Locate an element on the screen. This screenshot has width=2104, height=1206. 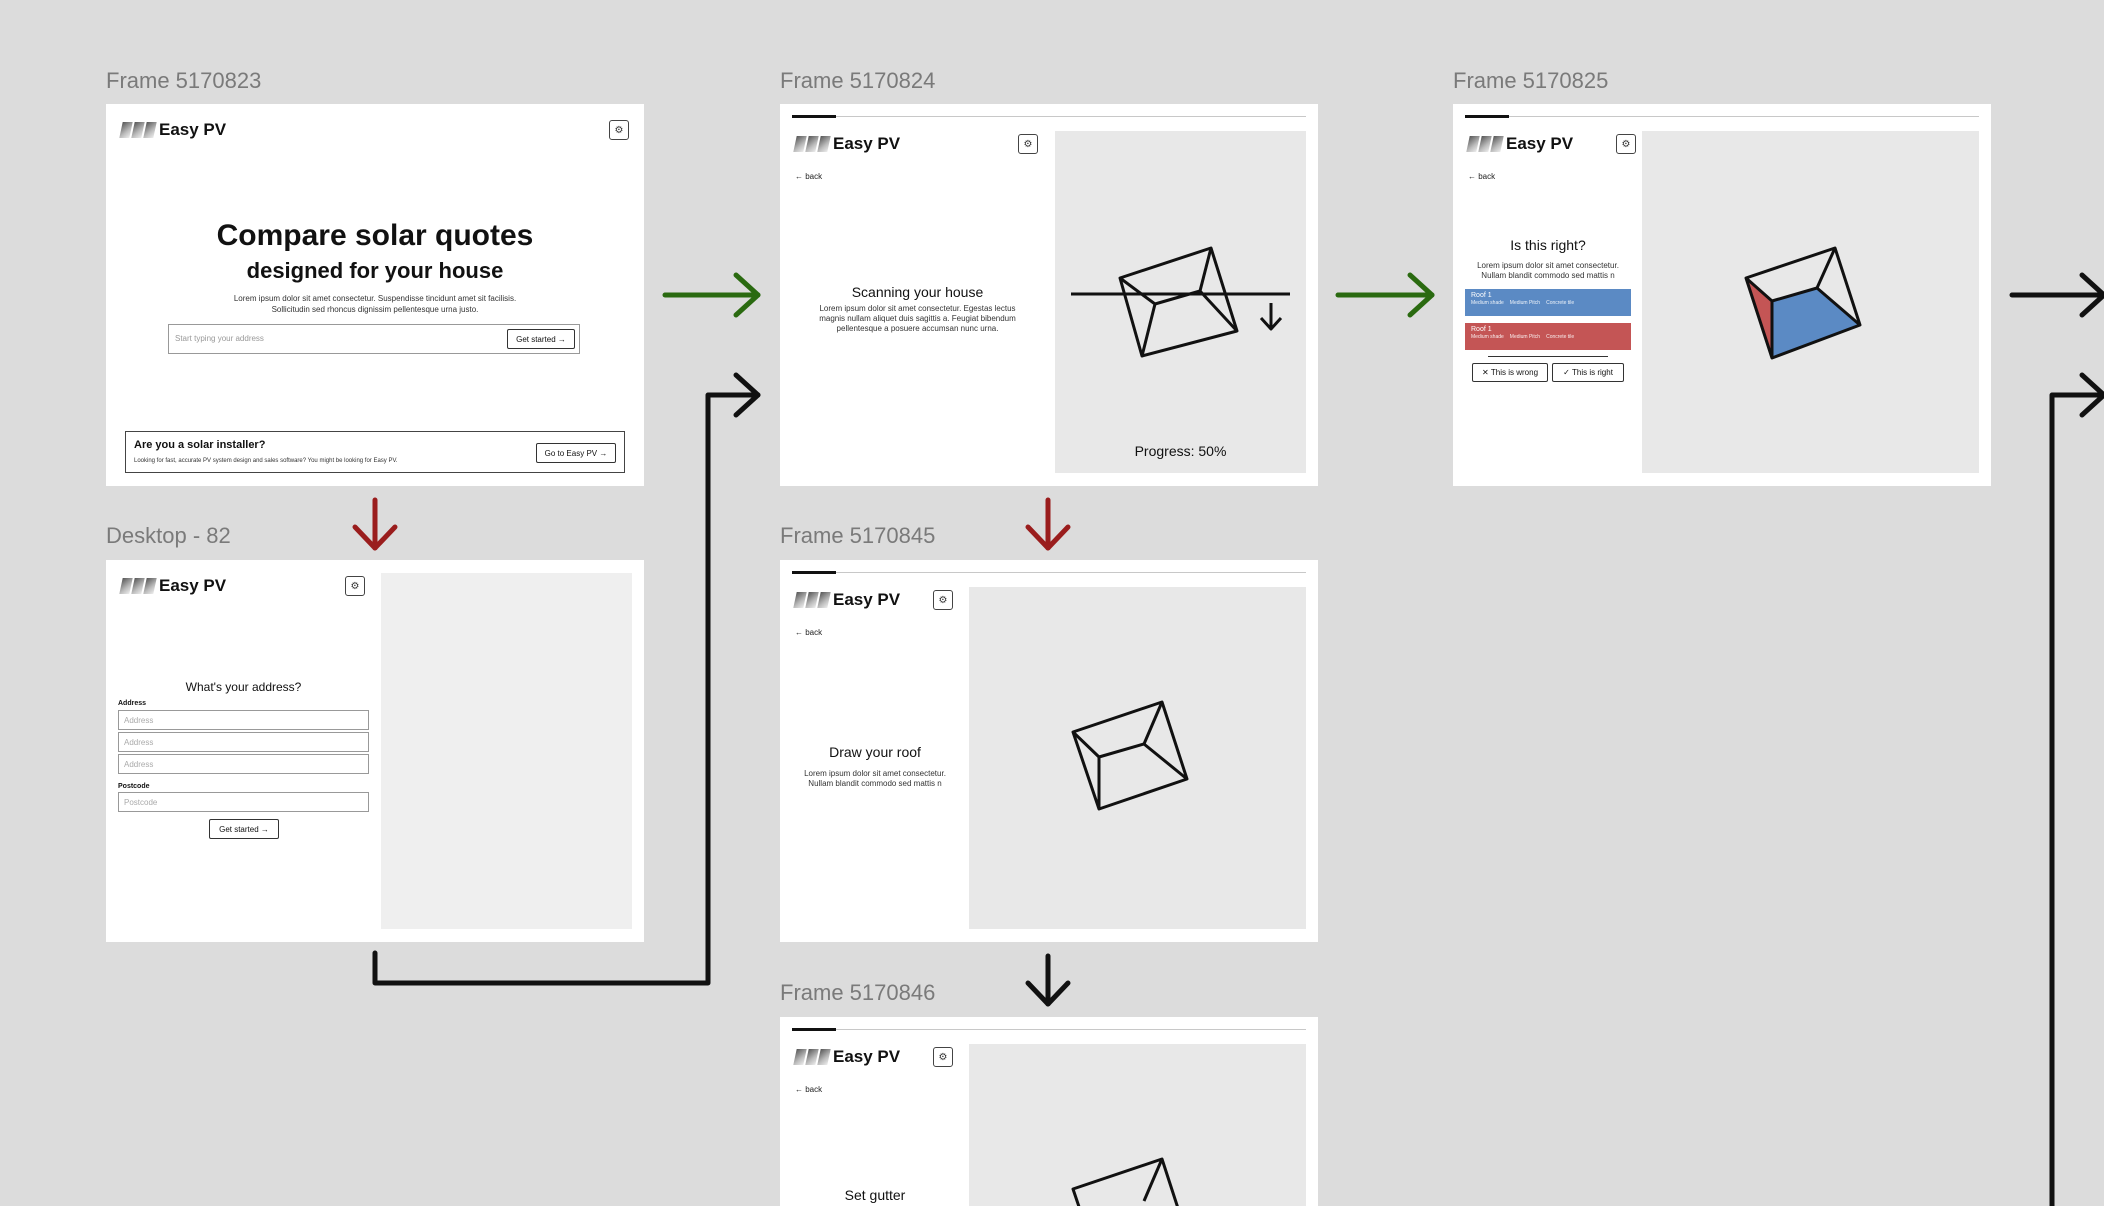
connector-address-to-scanning is located at coordinates (566, 679).